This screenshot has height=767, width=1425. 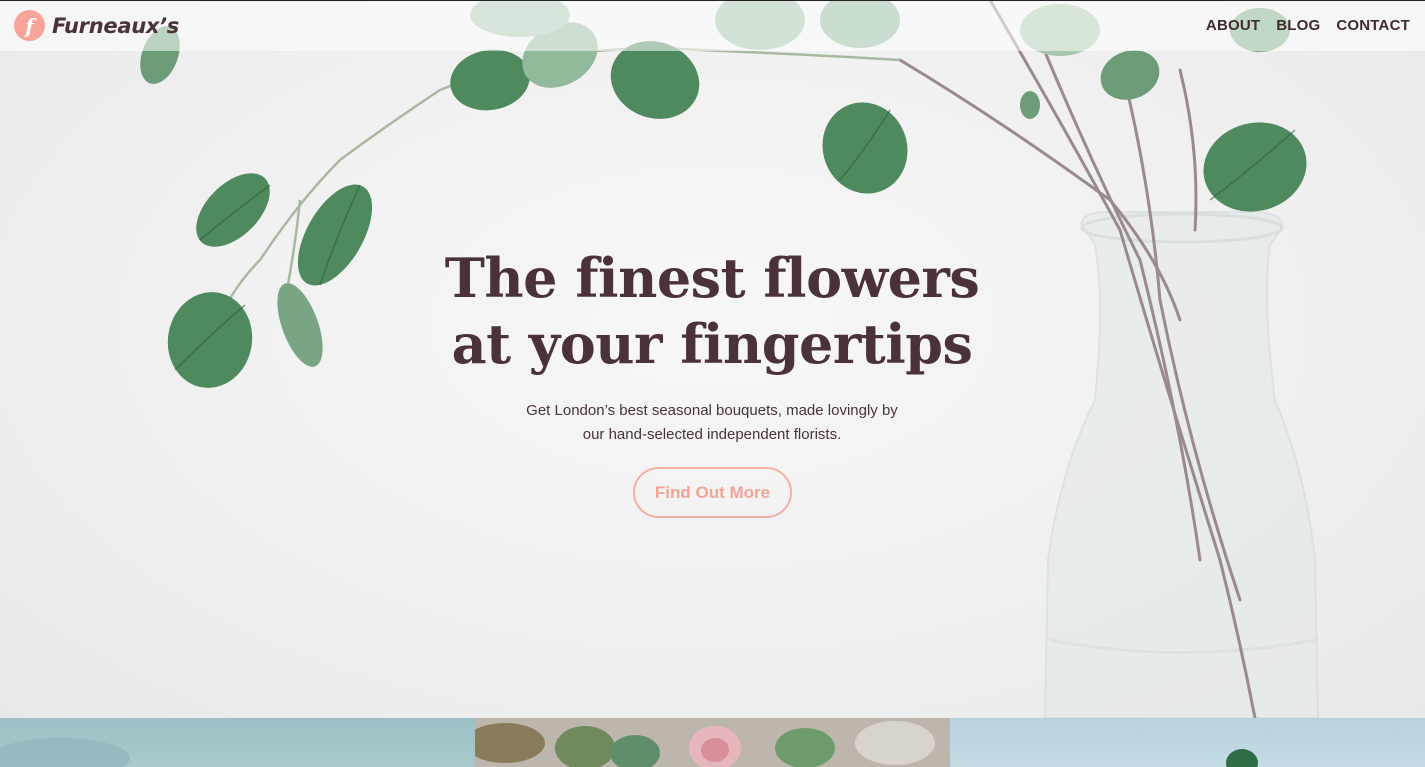 I want to click on brand-logo: f Furneaux’s, so click(x=96, y=25).